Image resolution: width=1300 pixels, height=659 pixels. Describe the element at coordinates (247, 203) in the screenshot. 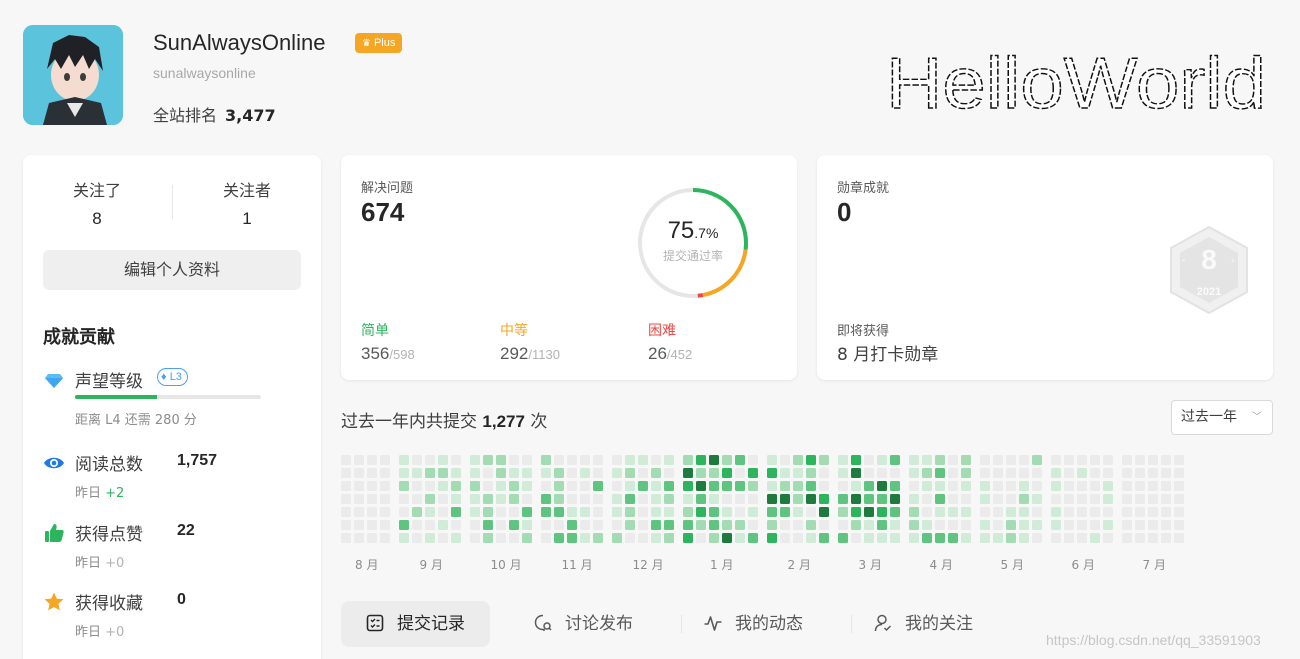

I see `followers-stat: 关注者 1` at that location.